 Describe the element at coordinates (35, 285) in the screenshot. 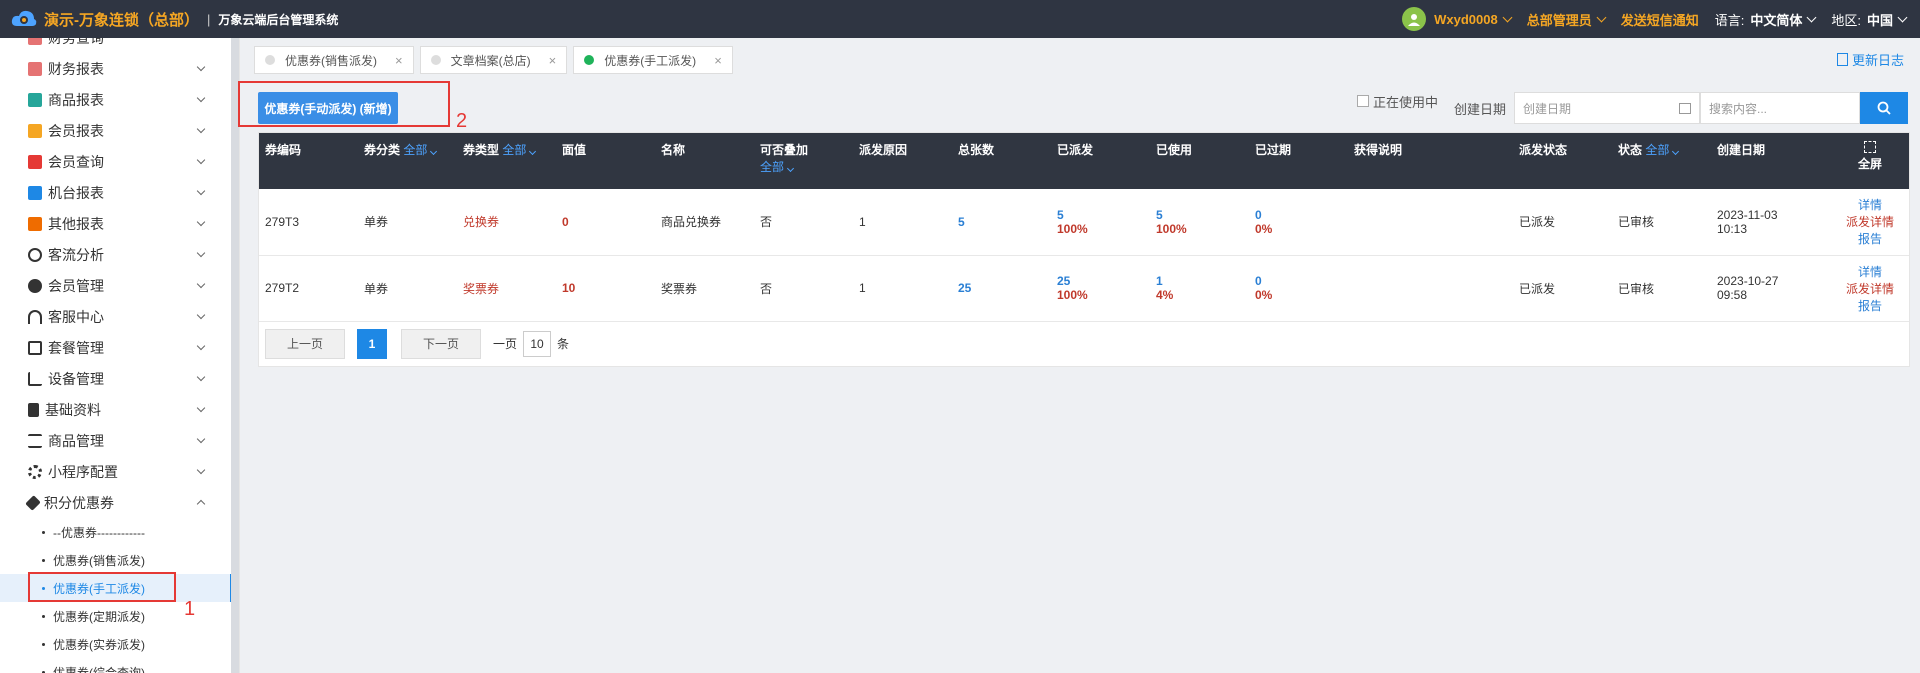

I see `user-icon` at that location.